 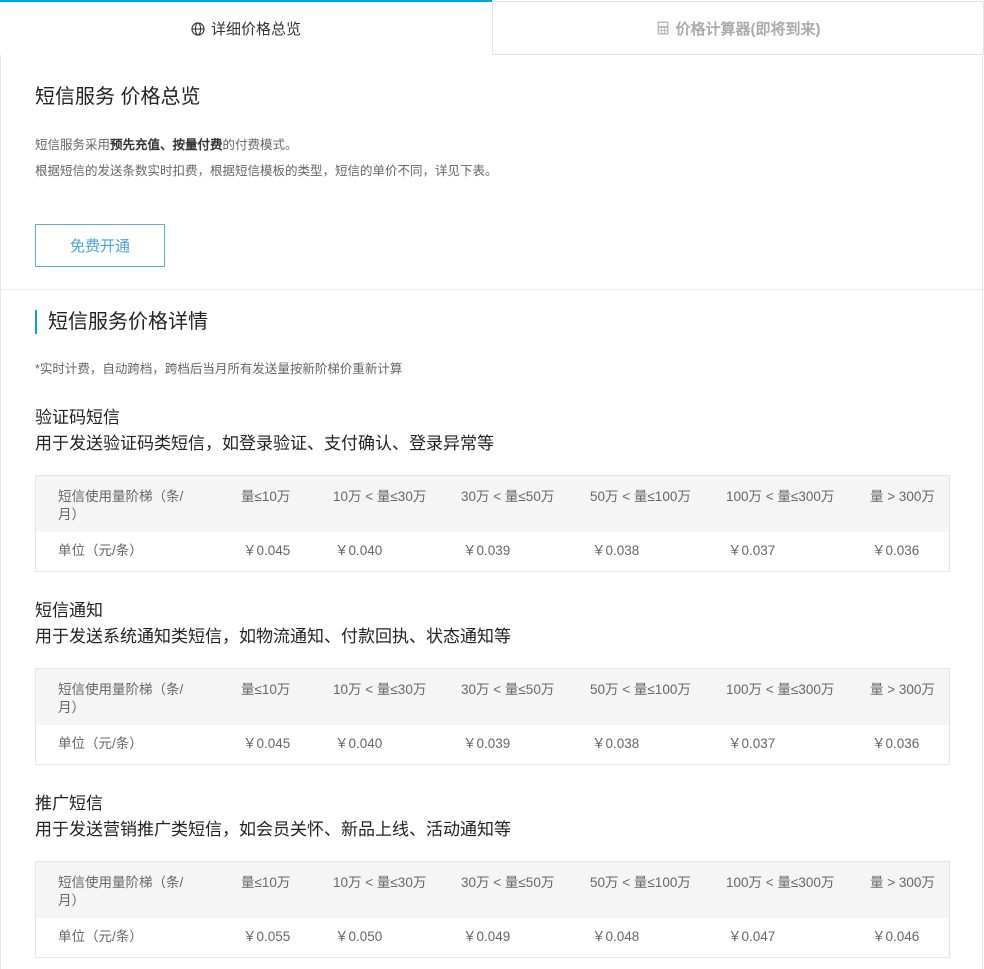 I want to click on free-activate-button: 免费开通, so click(x=100, y=245).